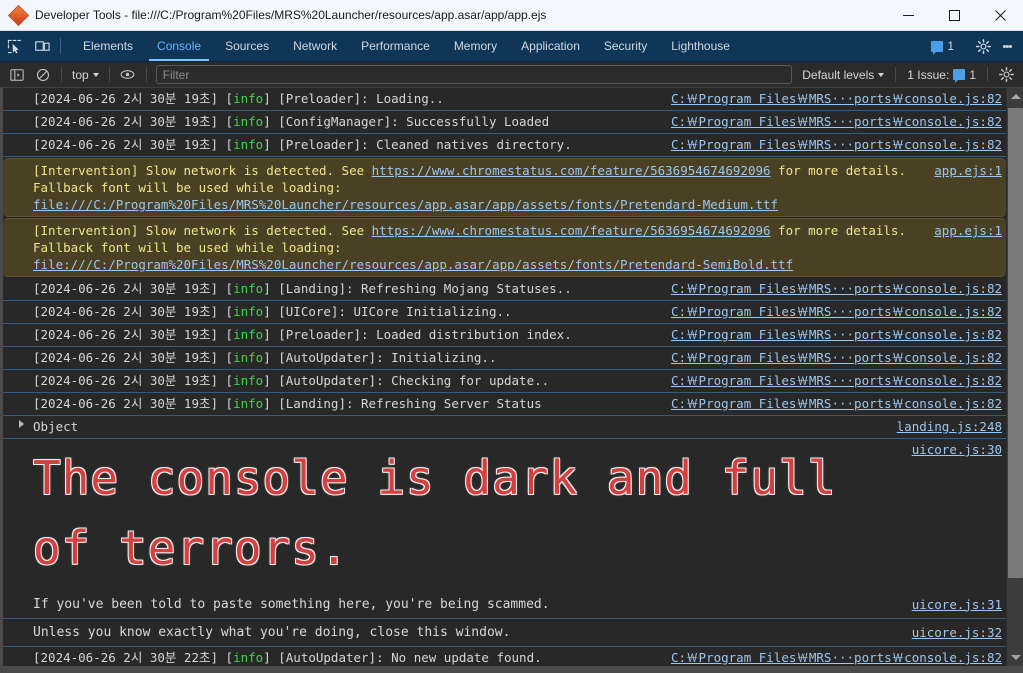 This screenshot has width=1023, height=673. Describe the element at coordinates (14, 46) in the screenshot. I see `inspect-element-icon` at that location.